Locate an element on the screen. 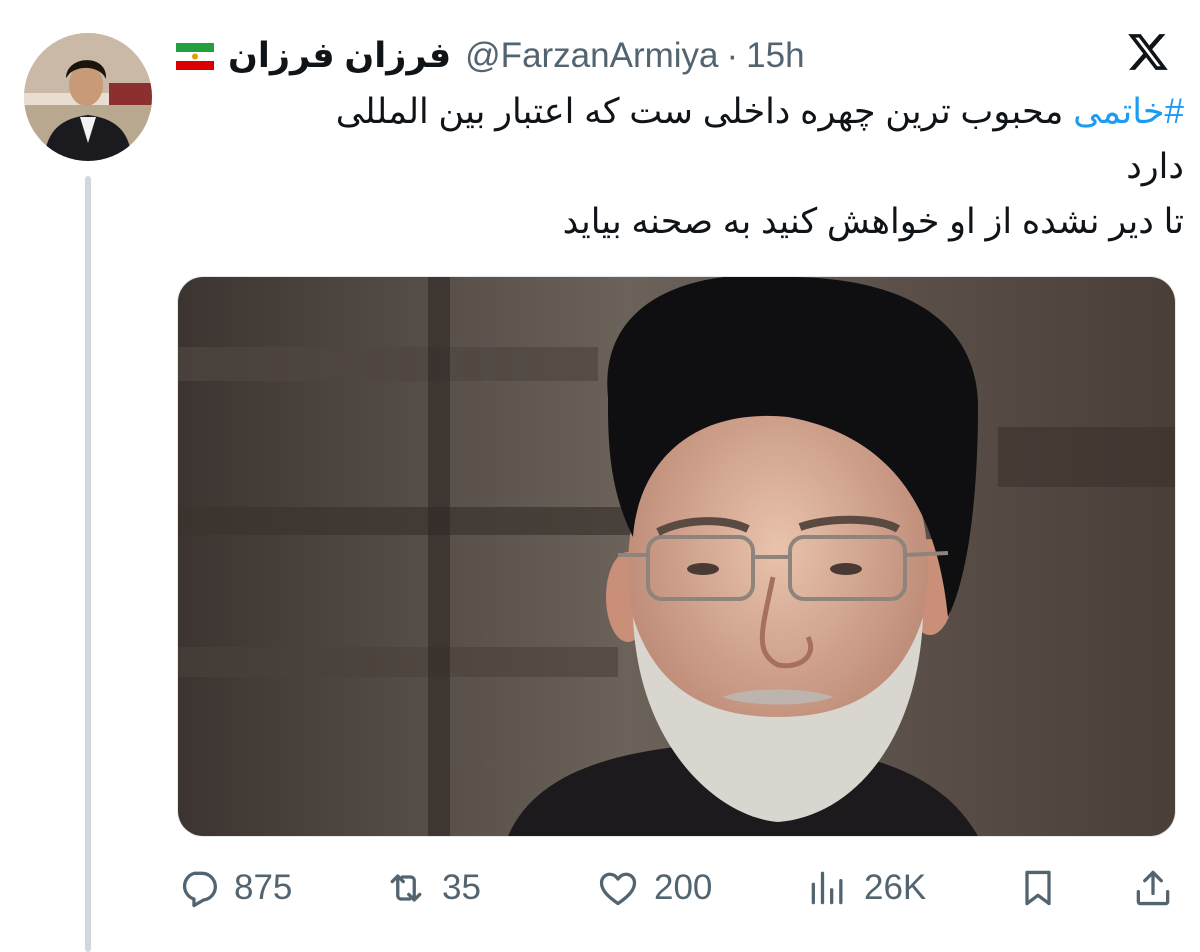 The height and width of the screenshot is (952, 1200). x-logo-icon is located at coordinates (1148, 52).